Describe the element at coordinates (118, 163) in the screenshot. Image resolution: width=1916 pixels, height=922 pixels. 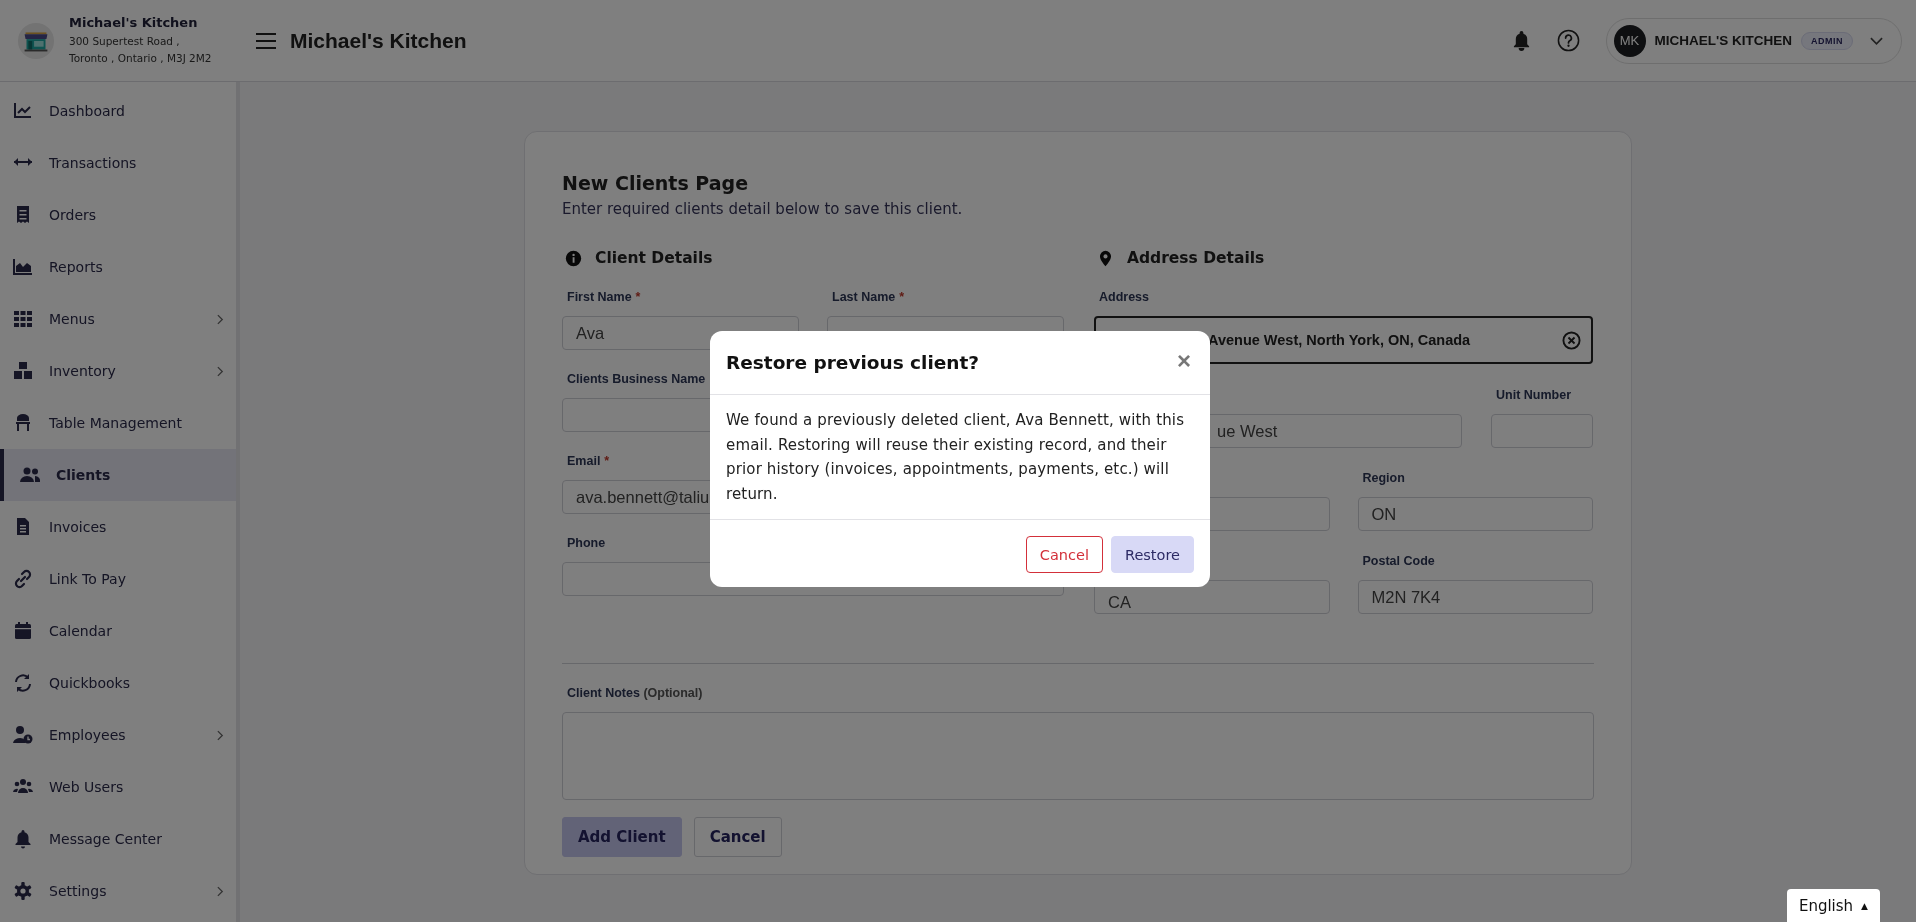
I see `sidebar-item: Transactions` at that location.